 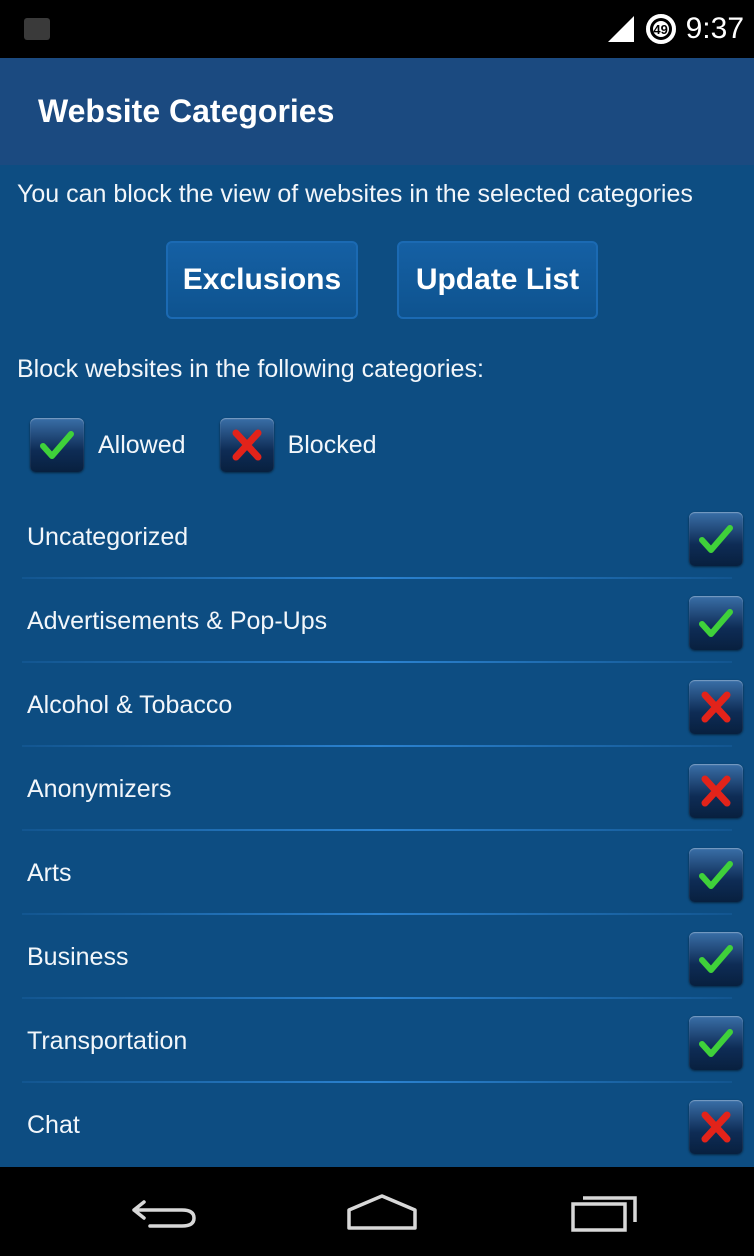 What do you see at coordinates (377, 29) in the screenshot?
I see `status-bar: 49 9:37` at bounding box center [377, 29].